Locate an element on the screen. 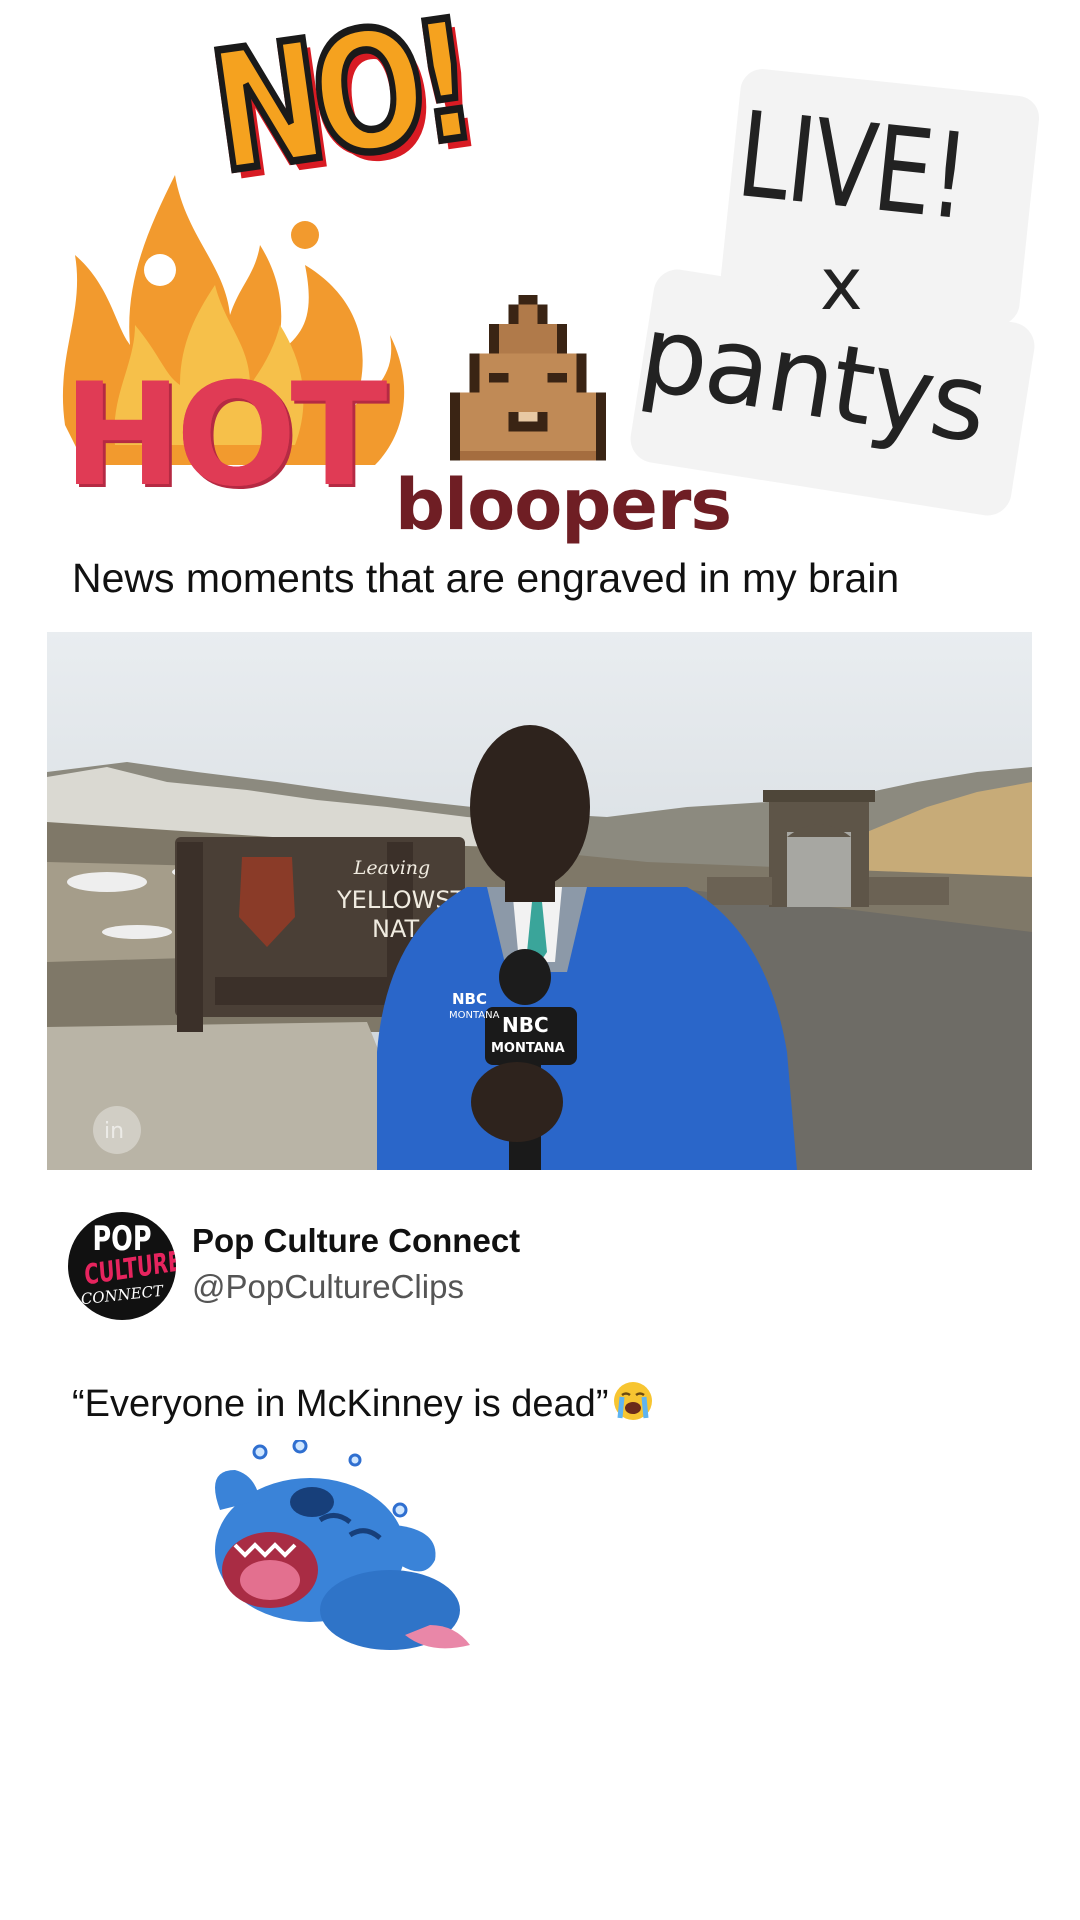 The height and width of the screenshot is (1920, 1080). no-sticker-text: NO! is located at coordinates (340, 107).